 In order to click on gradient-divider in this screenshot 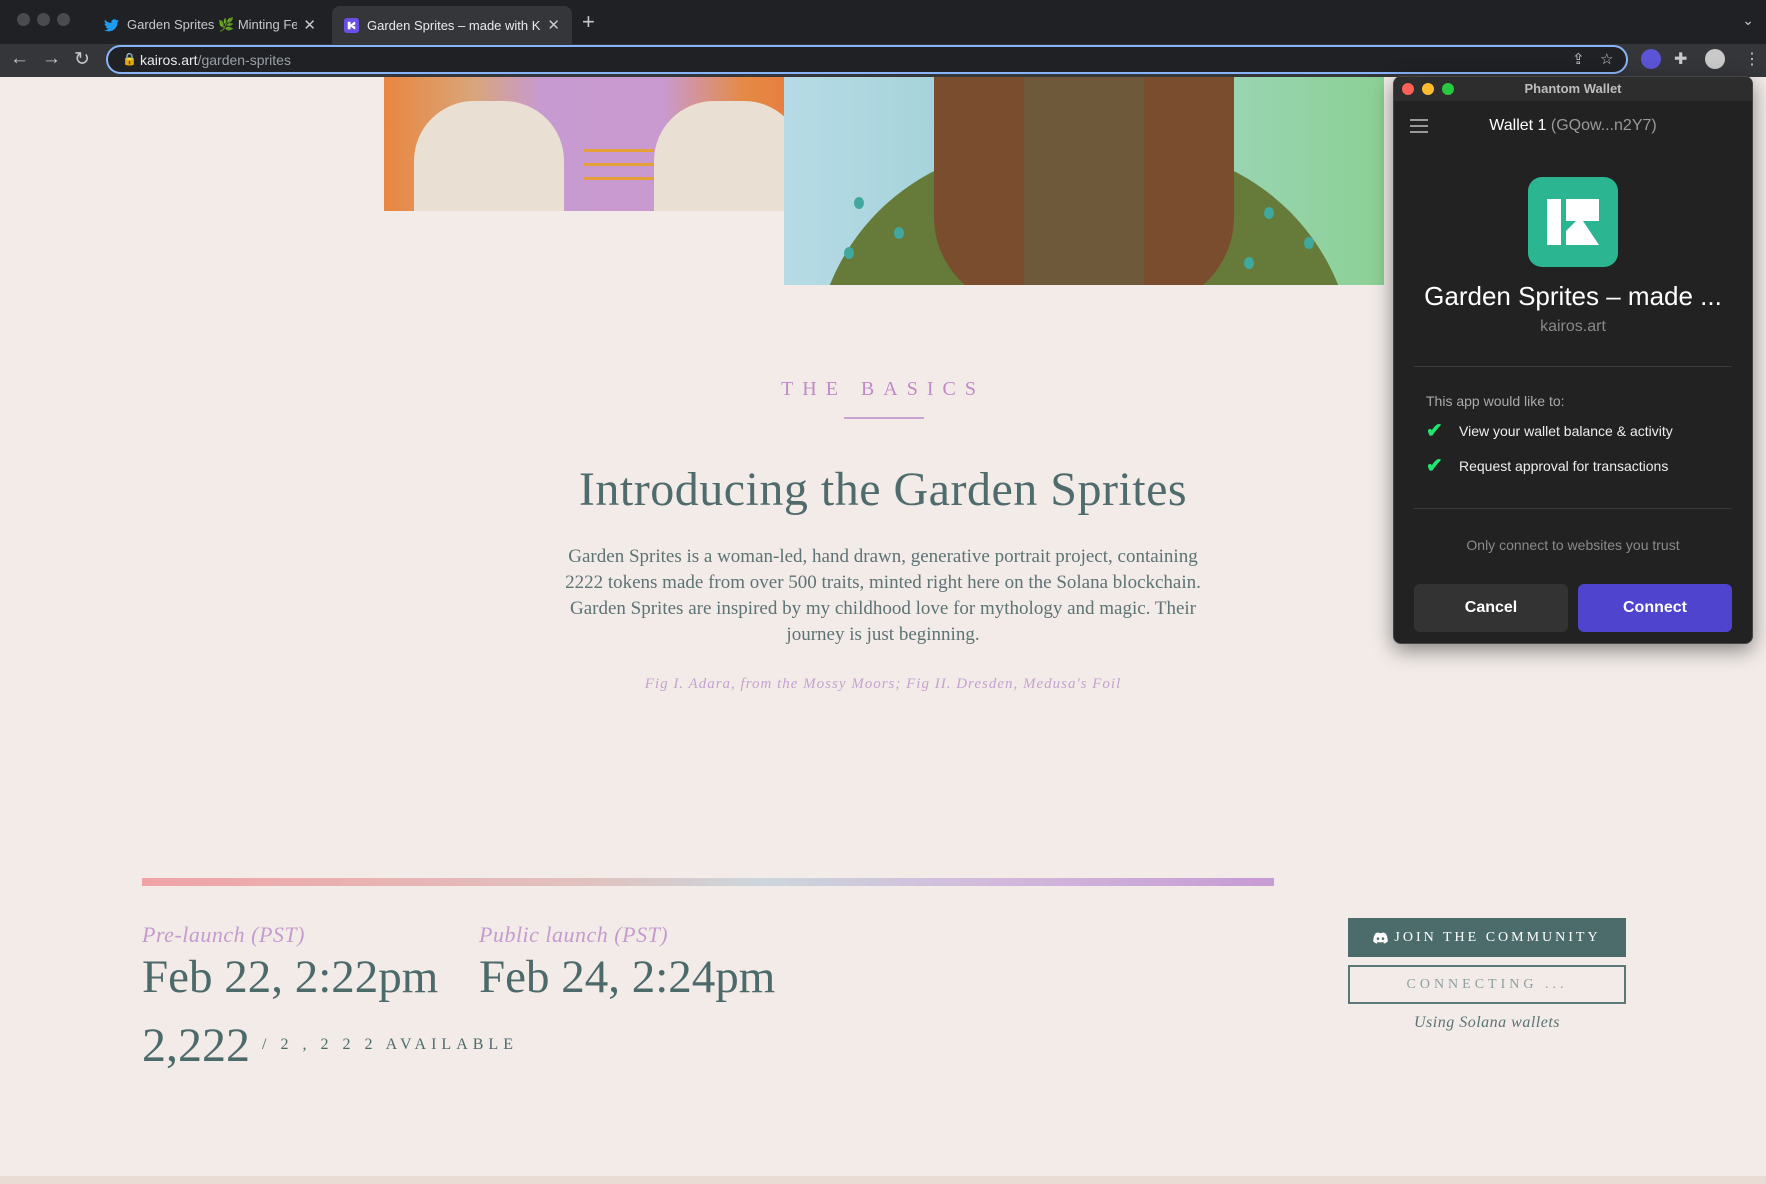, I will do `click(708, 882)`.